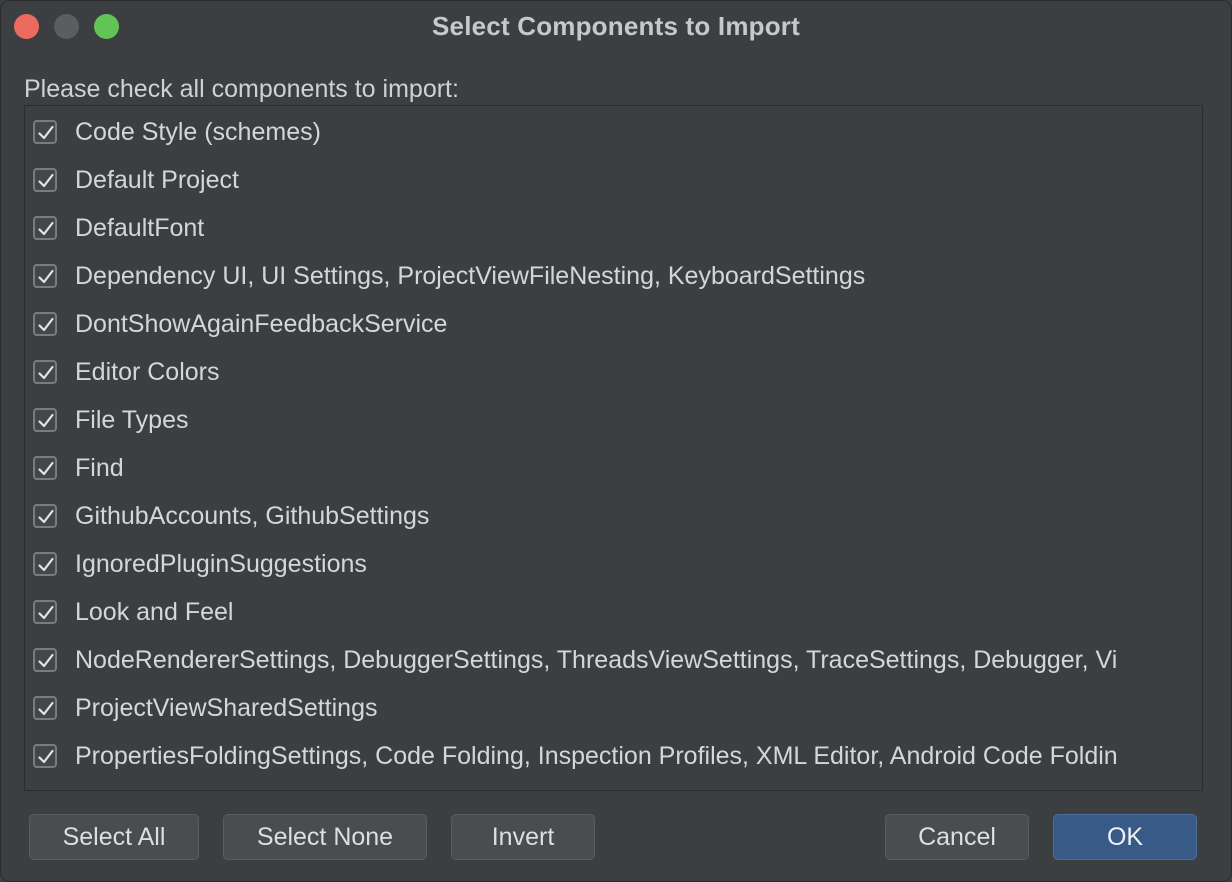 The height and width of the screenshot is (882, 1232). I want to click on component-row: GithubAccounts, GithubSettings, so click(617, 516).